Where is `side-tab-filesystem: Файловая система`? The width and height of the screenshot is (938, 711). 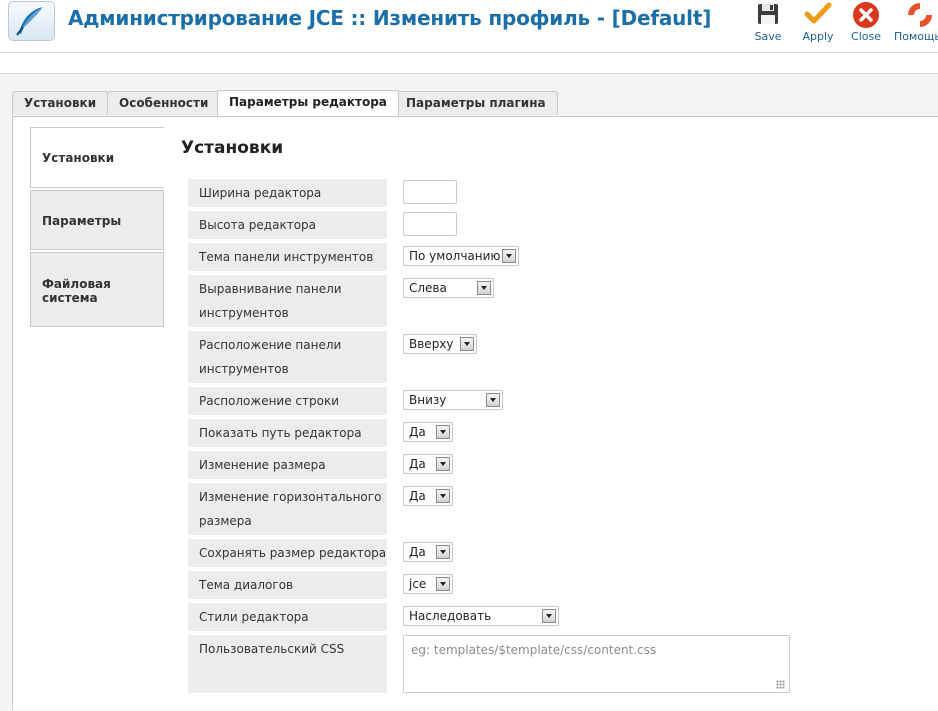 side-tab-filesystem: Файловая система is located at coordinates (97, 289).